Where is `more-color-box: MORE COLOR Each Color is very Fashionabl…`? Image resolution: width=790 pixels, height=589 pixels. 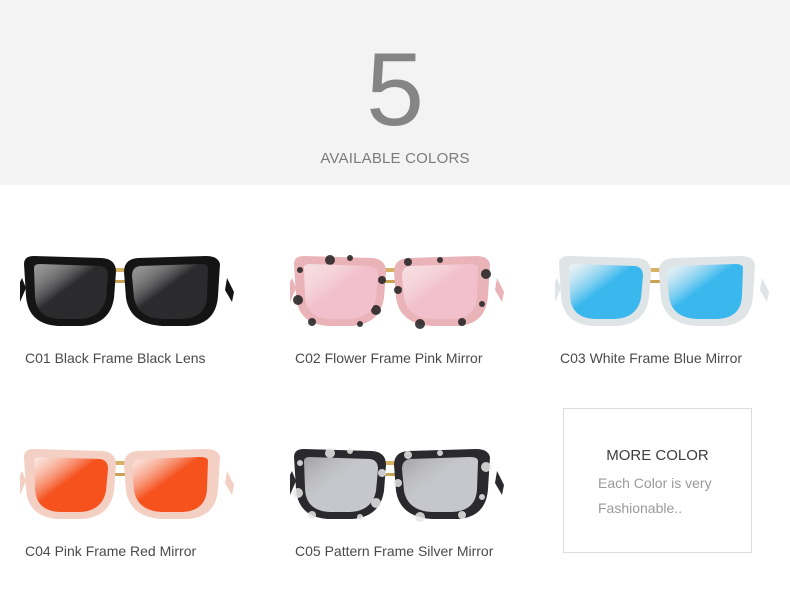
more-color-box: MORE COLOR Each Color is very Fashionabl… is located at coordinates (657, 480).